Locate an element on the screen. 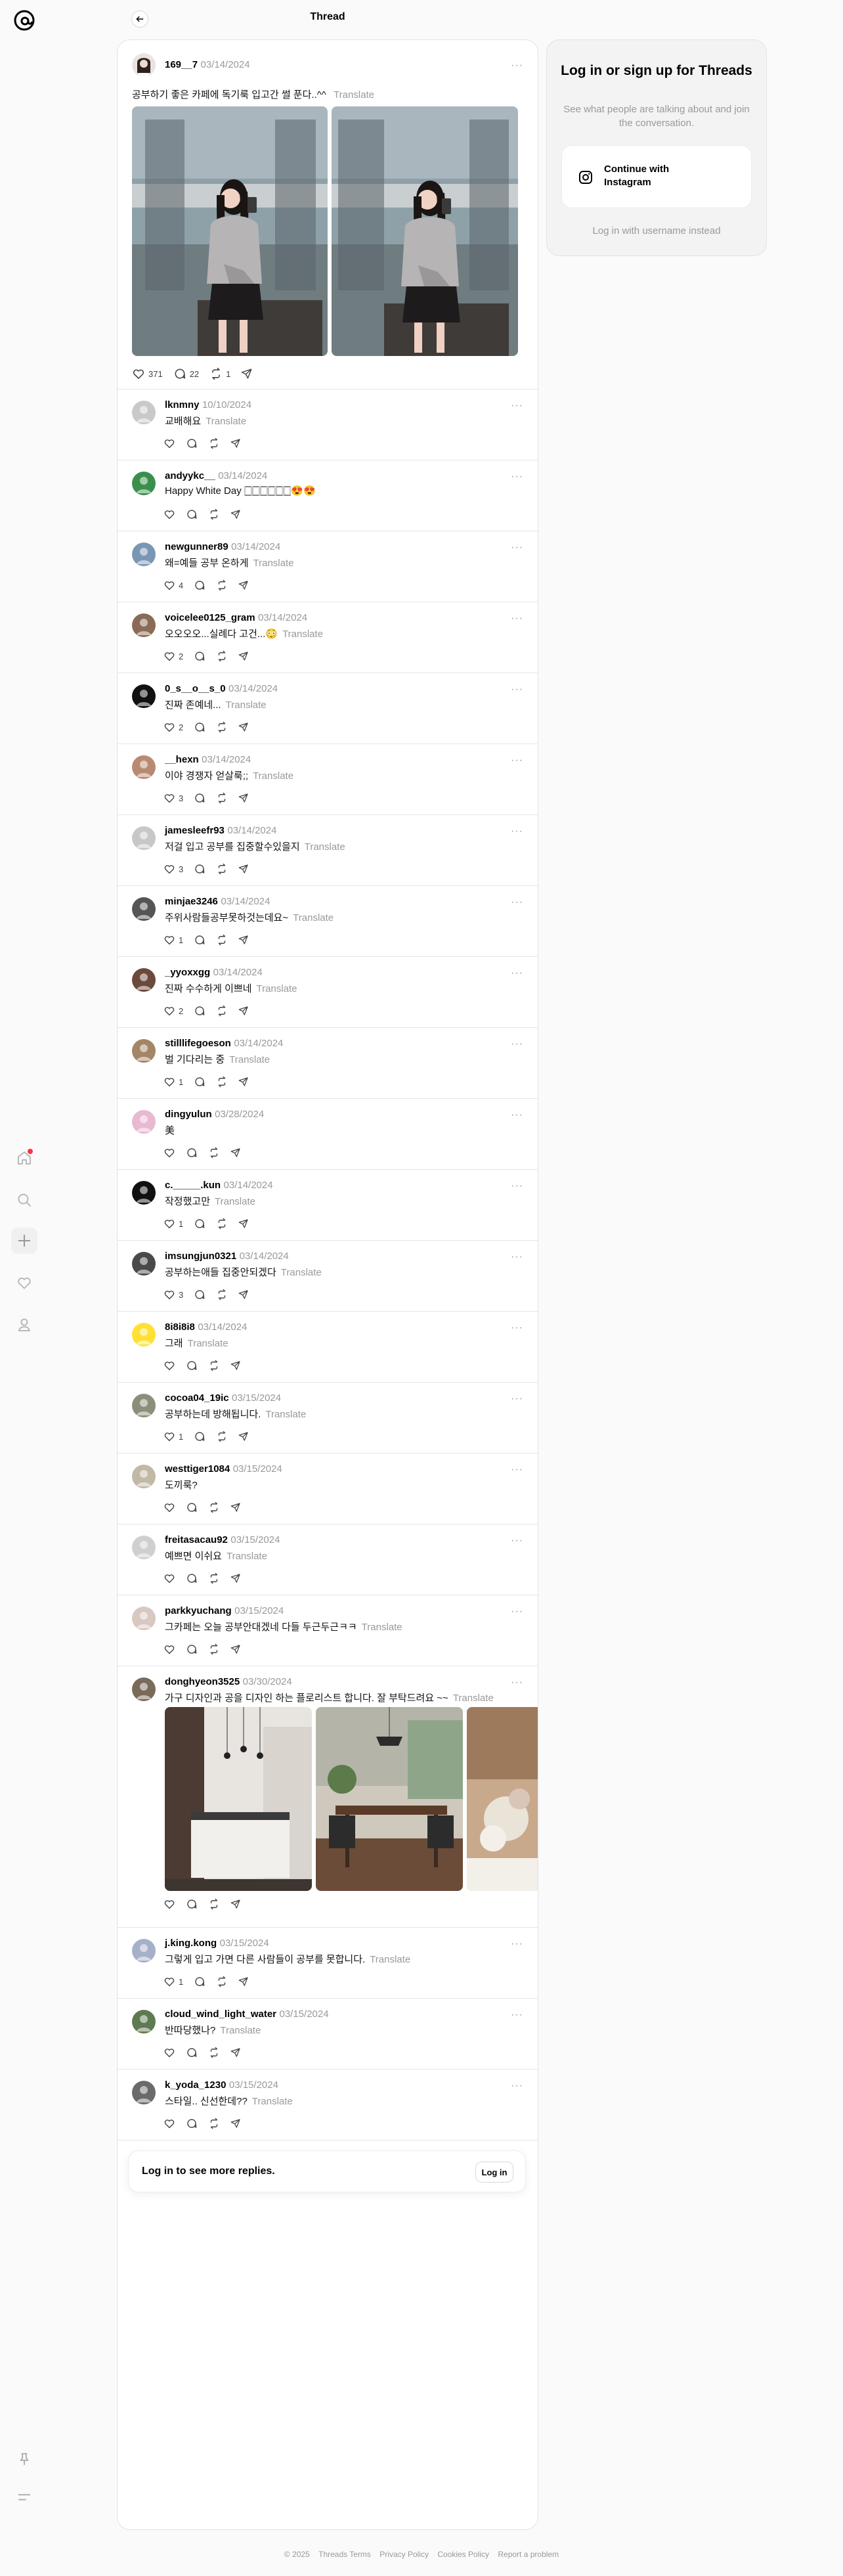 The image size is (843, 2576). reply-username: stilllifegoeson is located at coordinates (198, 1043).